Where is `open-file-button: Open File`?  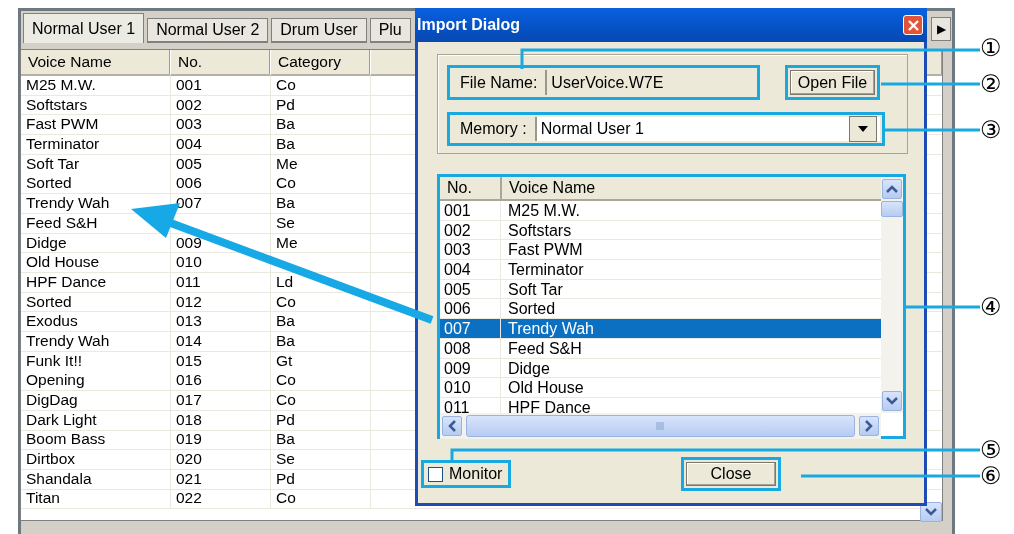
open-file-button: Open File is located at coordinates (832, 82).